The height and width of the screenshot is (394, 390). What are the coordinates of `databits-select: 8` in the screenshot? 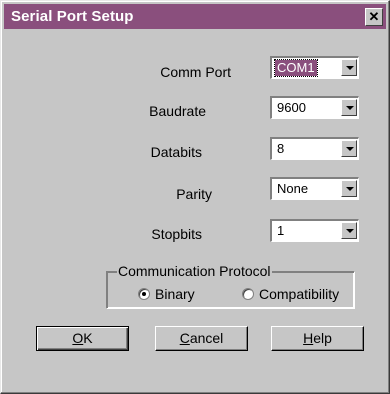 It's located at (314, 148).